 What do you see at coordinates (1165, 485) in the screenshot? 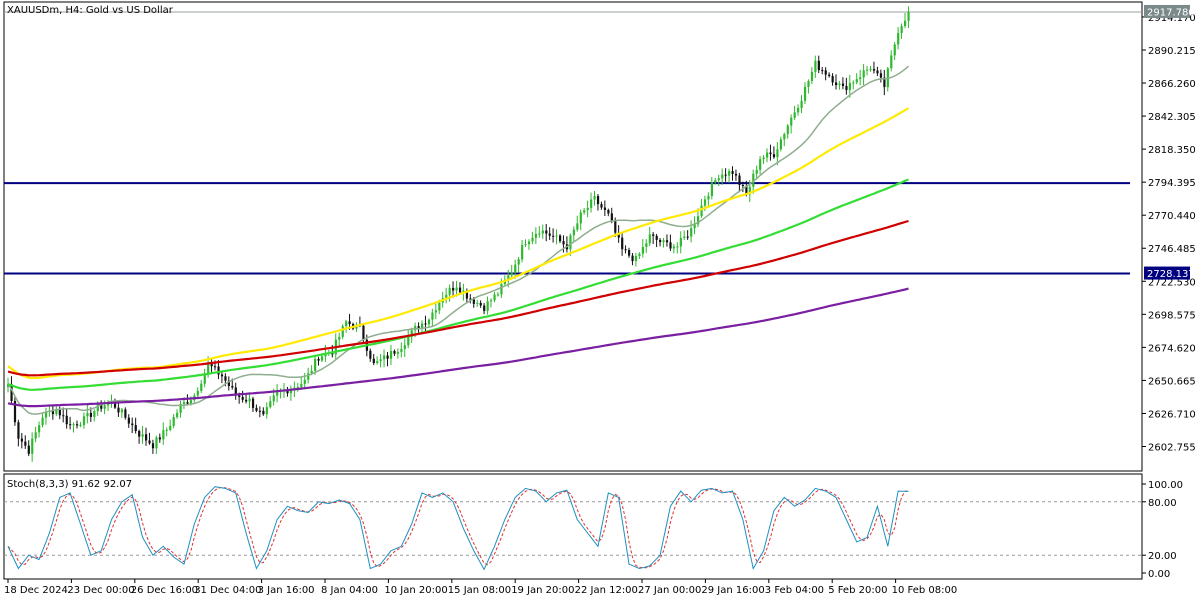
I see `stoch-label: 100.00` at bounding box center [1165, 485].